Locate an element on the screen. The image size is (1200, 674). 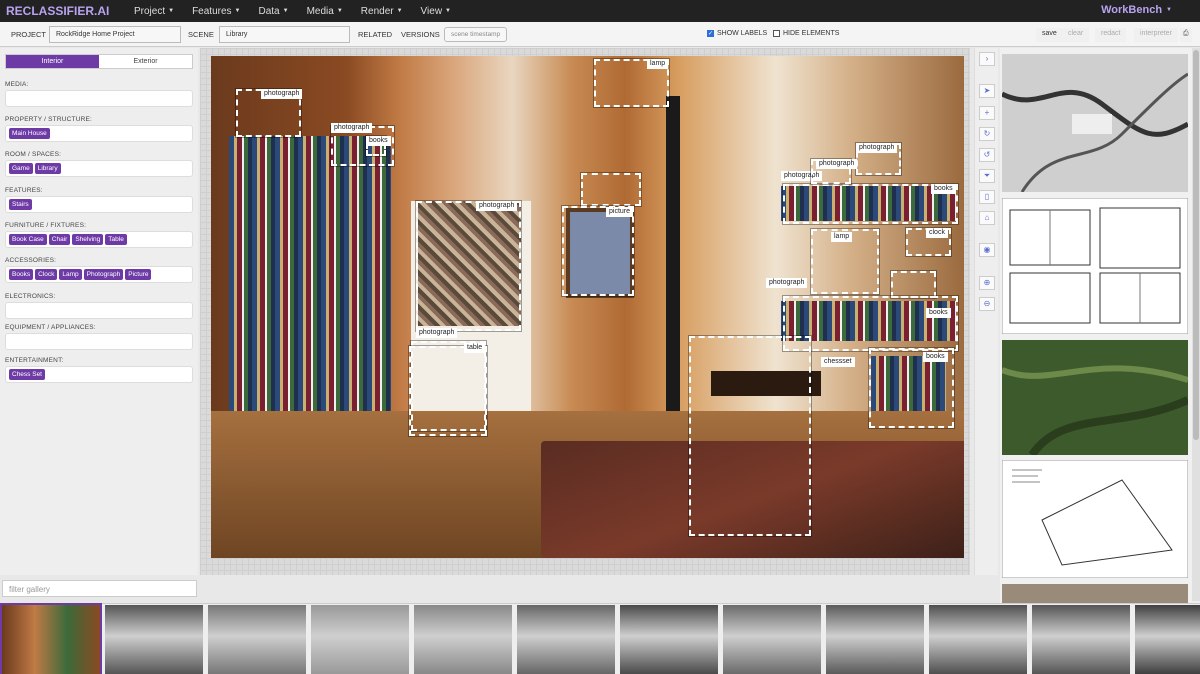
category-tag-field: Books Clock Lamp Photograph Picture is located at coordinates (99, 274).